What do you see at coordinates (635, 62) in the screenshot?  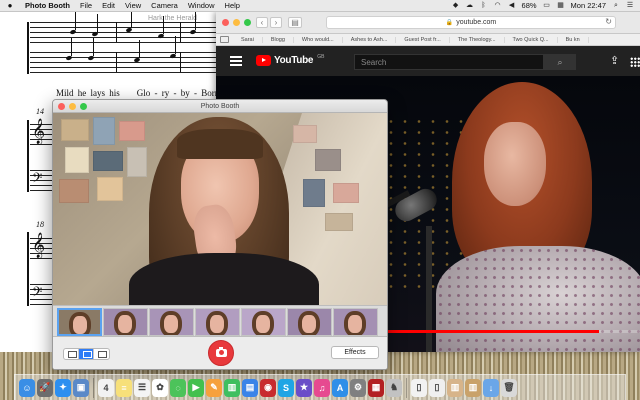 I see `apps-grid-icon` at bounding box center [635, 62].